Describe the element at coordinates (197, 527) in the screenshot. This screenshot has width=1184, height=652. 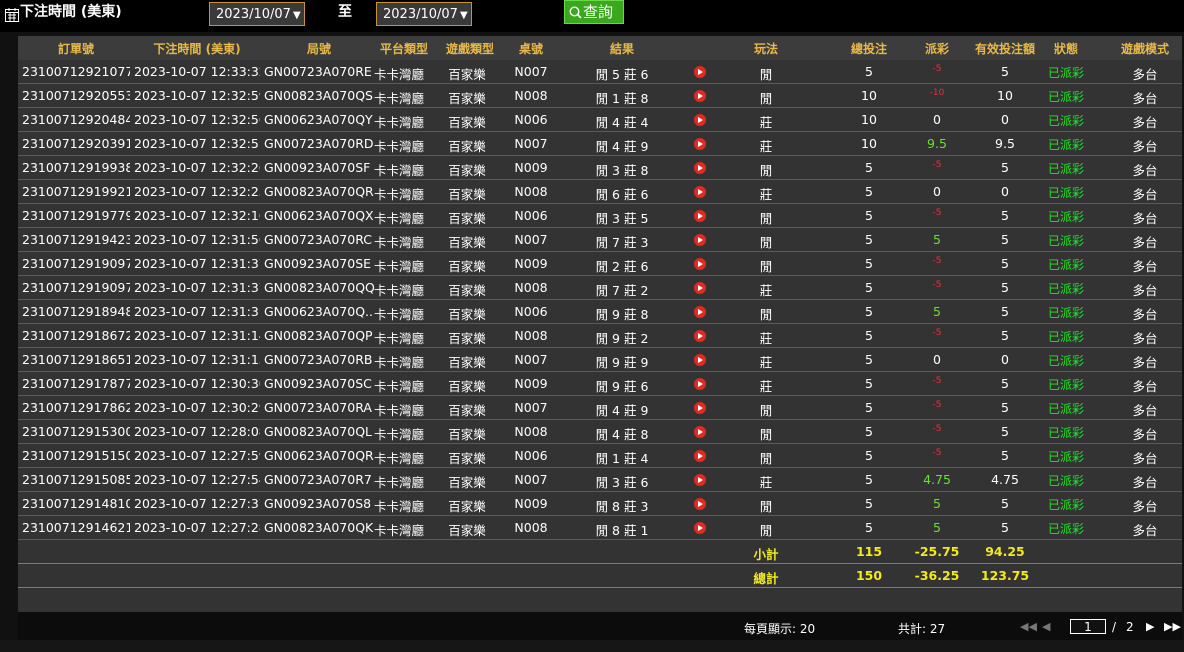
I see `cell-time: 2023-10-07 12:27:28` at that location.